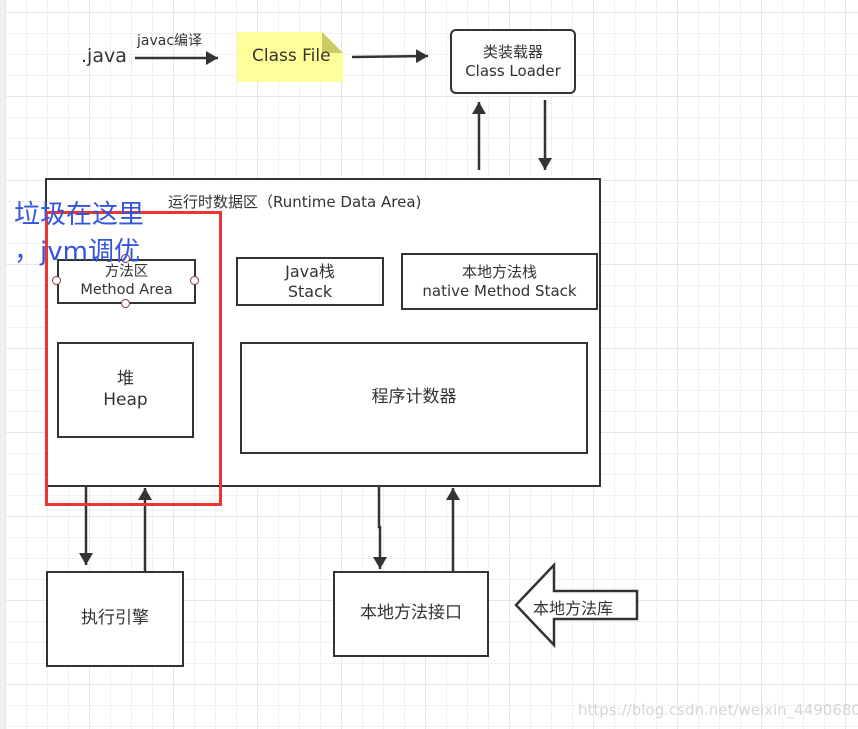 This screenshot has width=858, height=729. I want to click on class-file-label: Class File, so click(291, 56).